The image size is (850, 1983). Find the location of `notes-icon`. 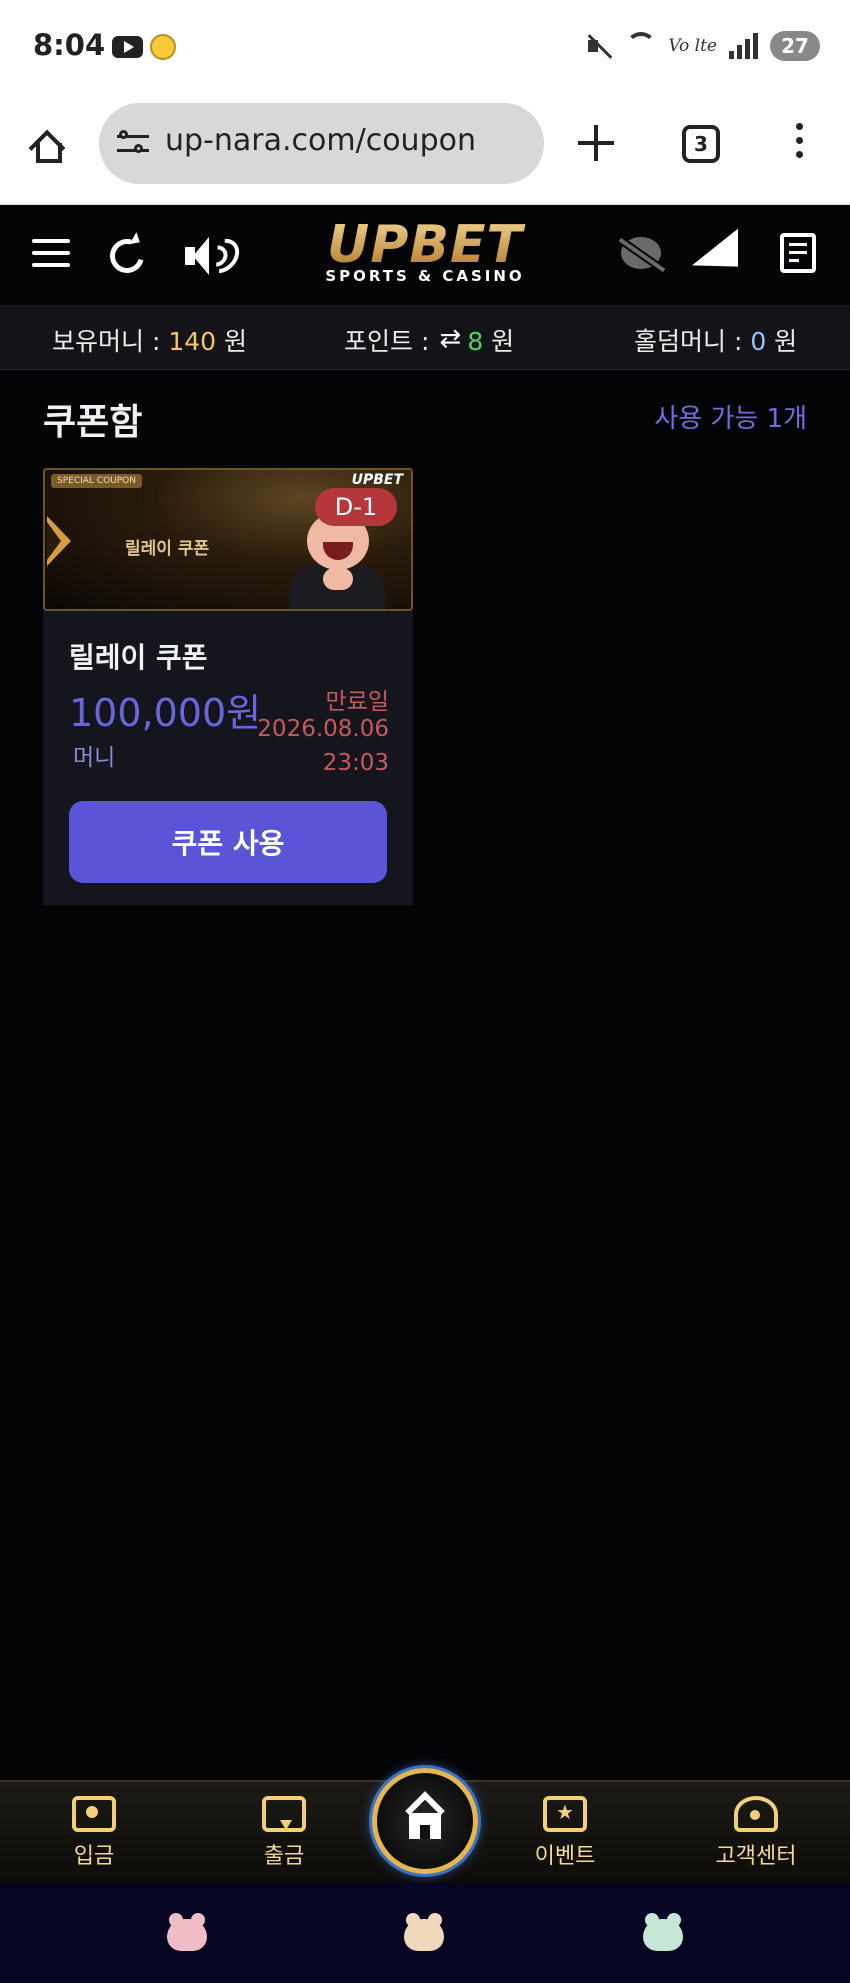

notes-icon is located at coordinates (798, 253).